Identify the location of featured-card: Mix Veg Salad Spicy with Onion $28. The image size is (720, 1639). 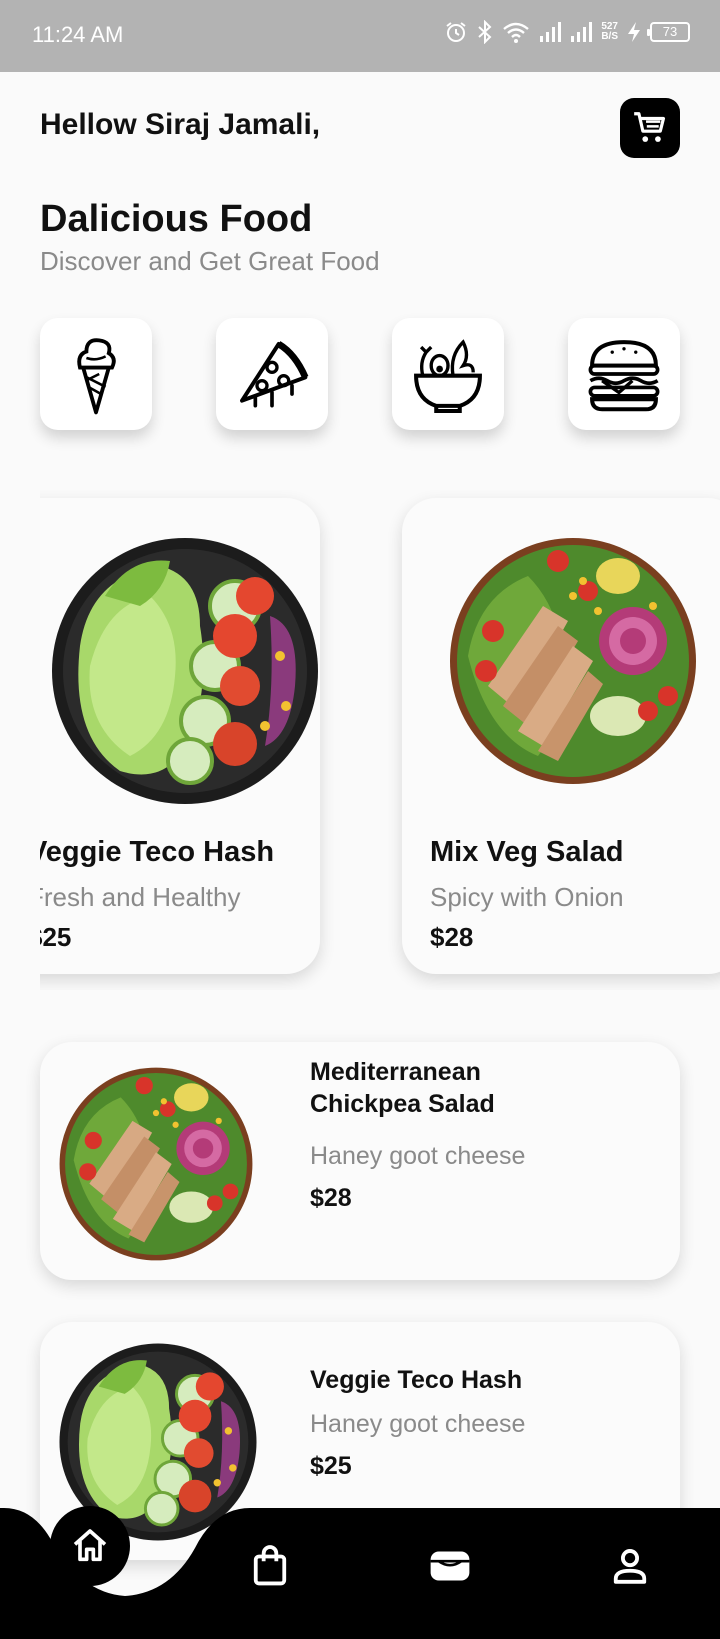
(561, 736).